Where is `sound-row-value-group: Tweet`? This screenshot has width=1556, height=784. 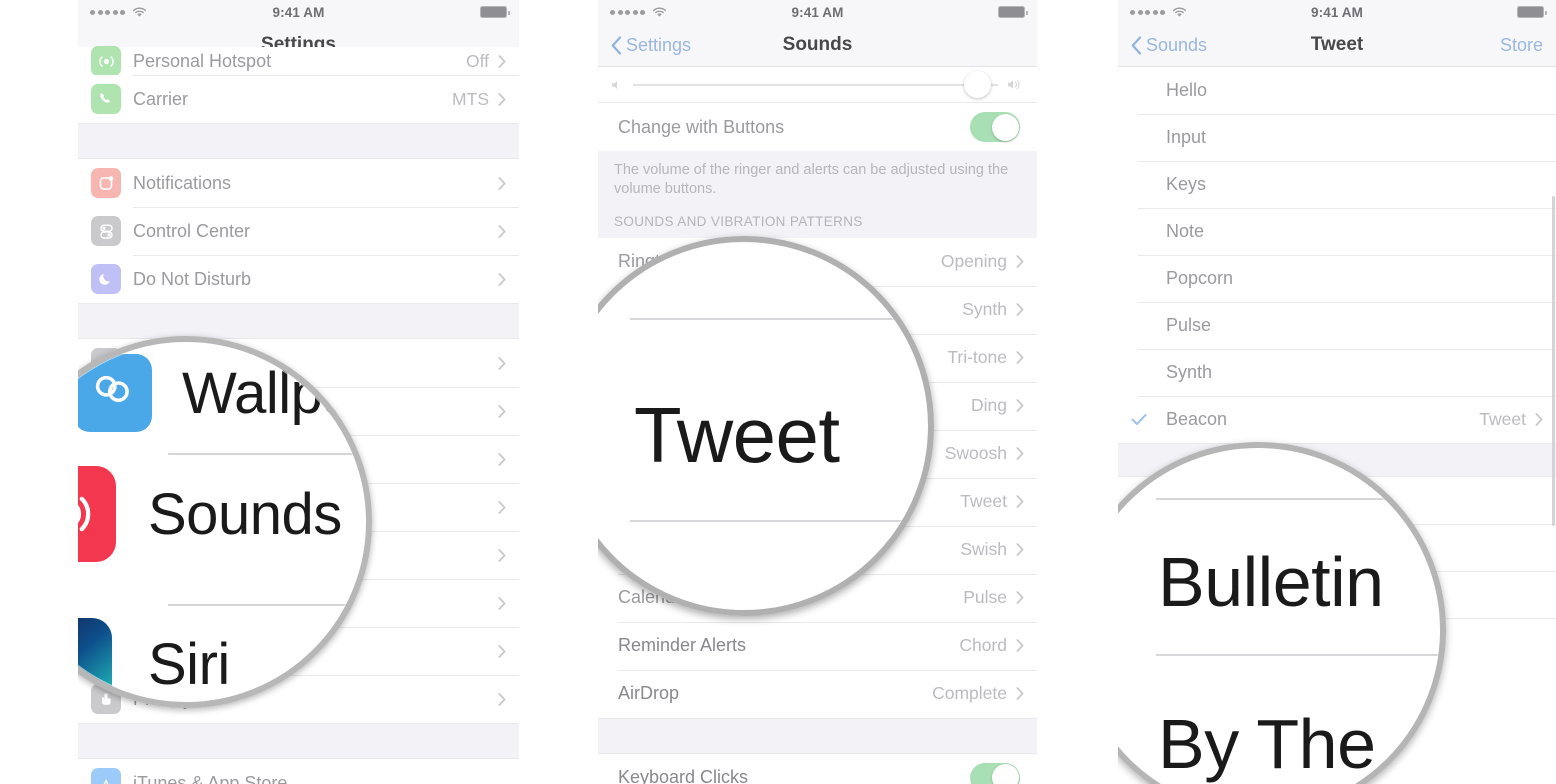
sound-row-value-group: Tweet is located at coordinates (992, 501).